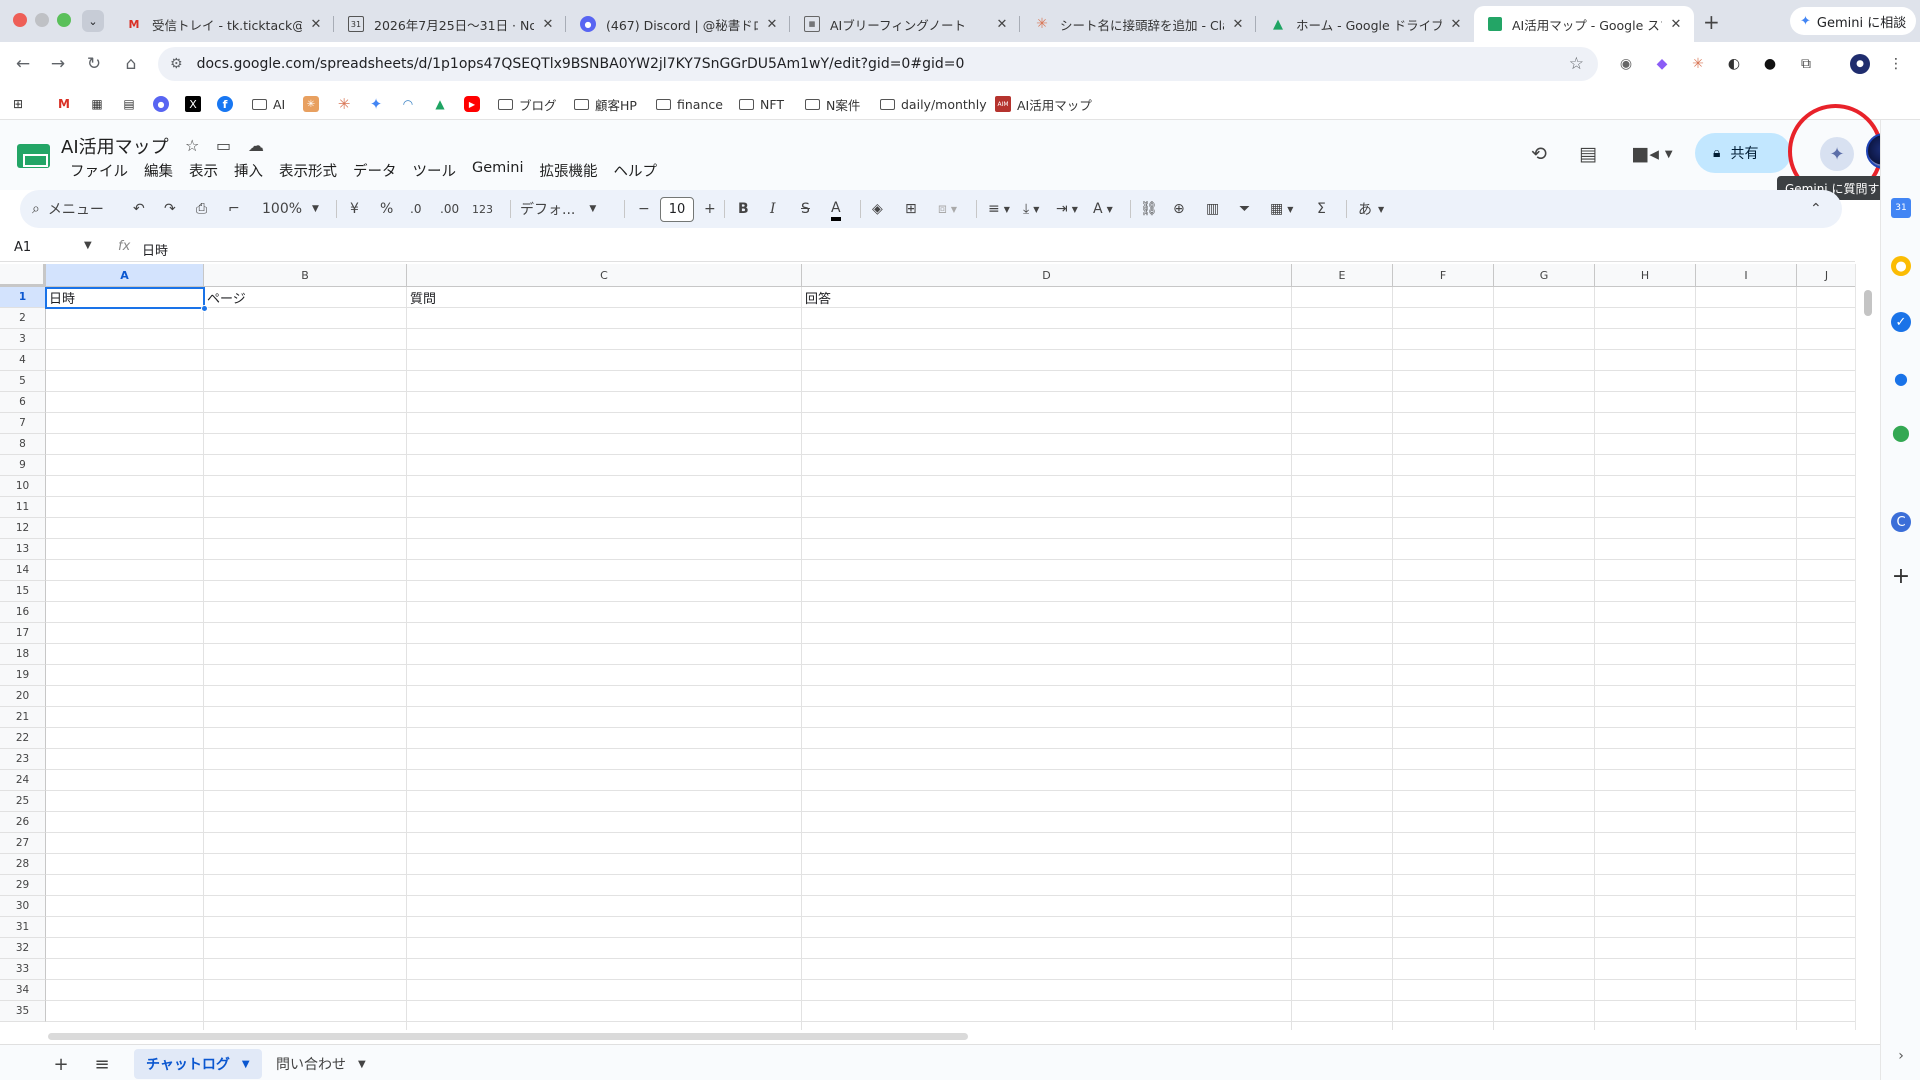 The height and width of the screenshot is (1080, 1920). Describe the element at coordinates (248, 170) in the screenshot. I see `menu-insert: 挿入` at that location.